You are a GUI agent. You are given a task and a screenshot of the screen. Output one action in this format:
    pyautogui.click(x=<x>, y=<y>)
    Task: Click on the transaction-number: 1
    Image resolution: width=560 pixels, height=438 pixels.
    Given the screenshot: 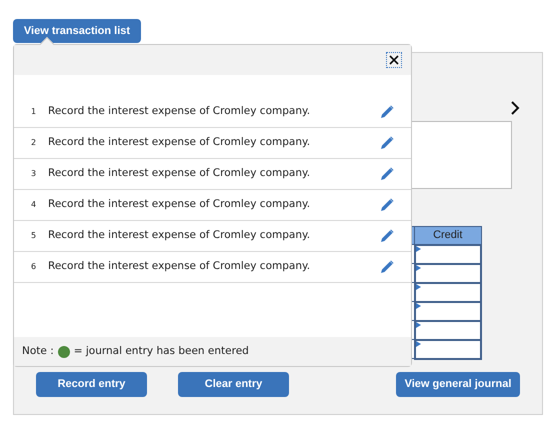 What is the action you would take?
    pyautogui.click(x=34, y=112)
    